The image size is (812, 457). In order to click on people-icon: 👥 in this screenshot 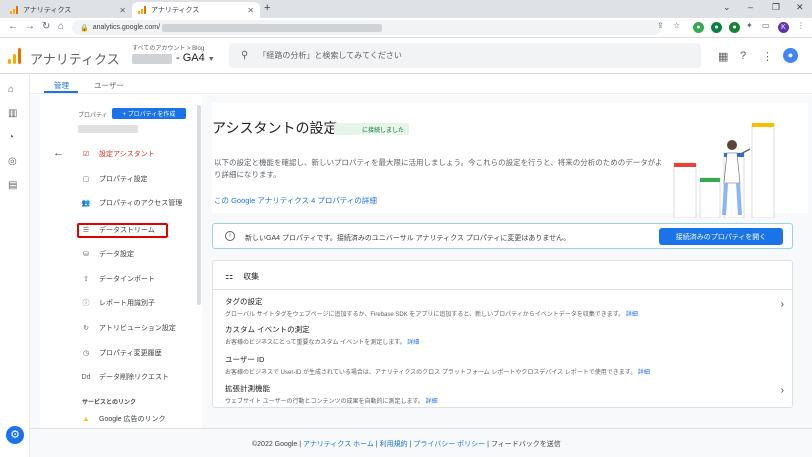, I will do `click(86, 203)`.